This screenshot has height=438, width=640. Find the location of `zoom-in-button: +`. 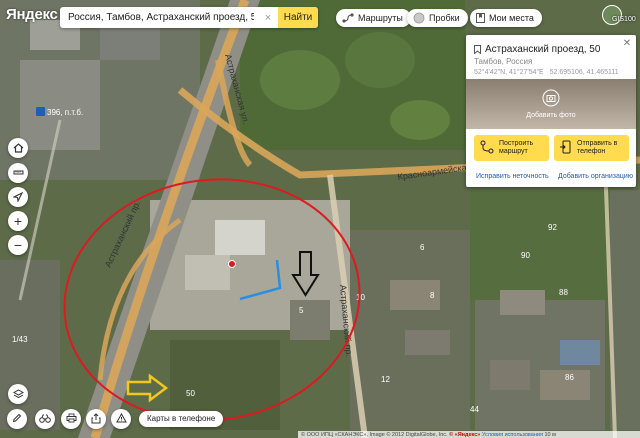

zoom-in-button: + is located at coordinates (18, 221).